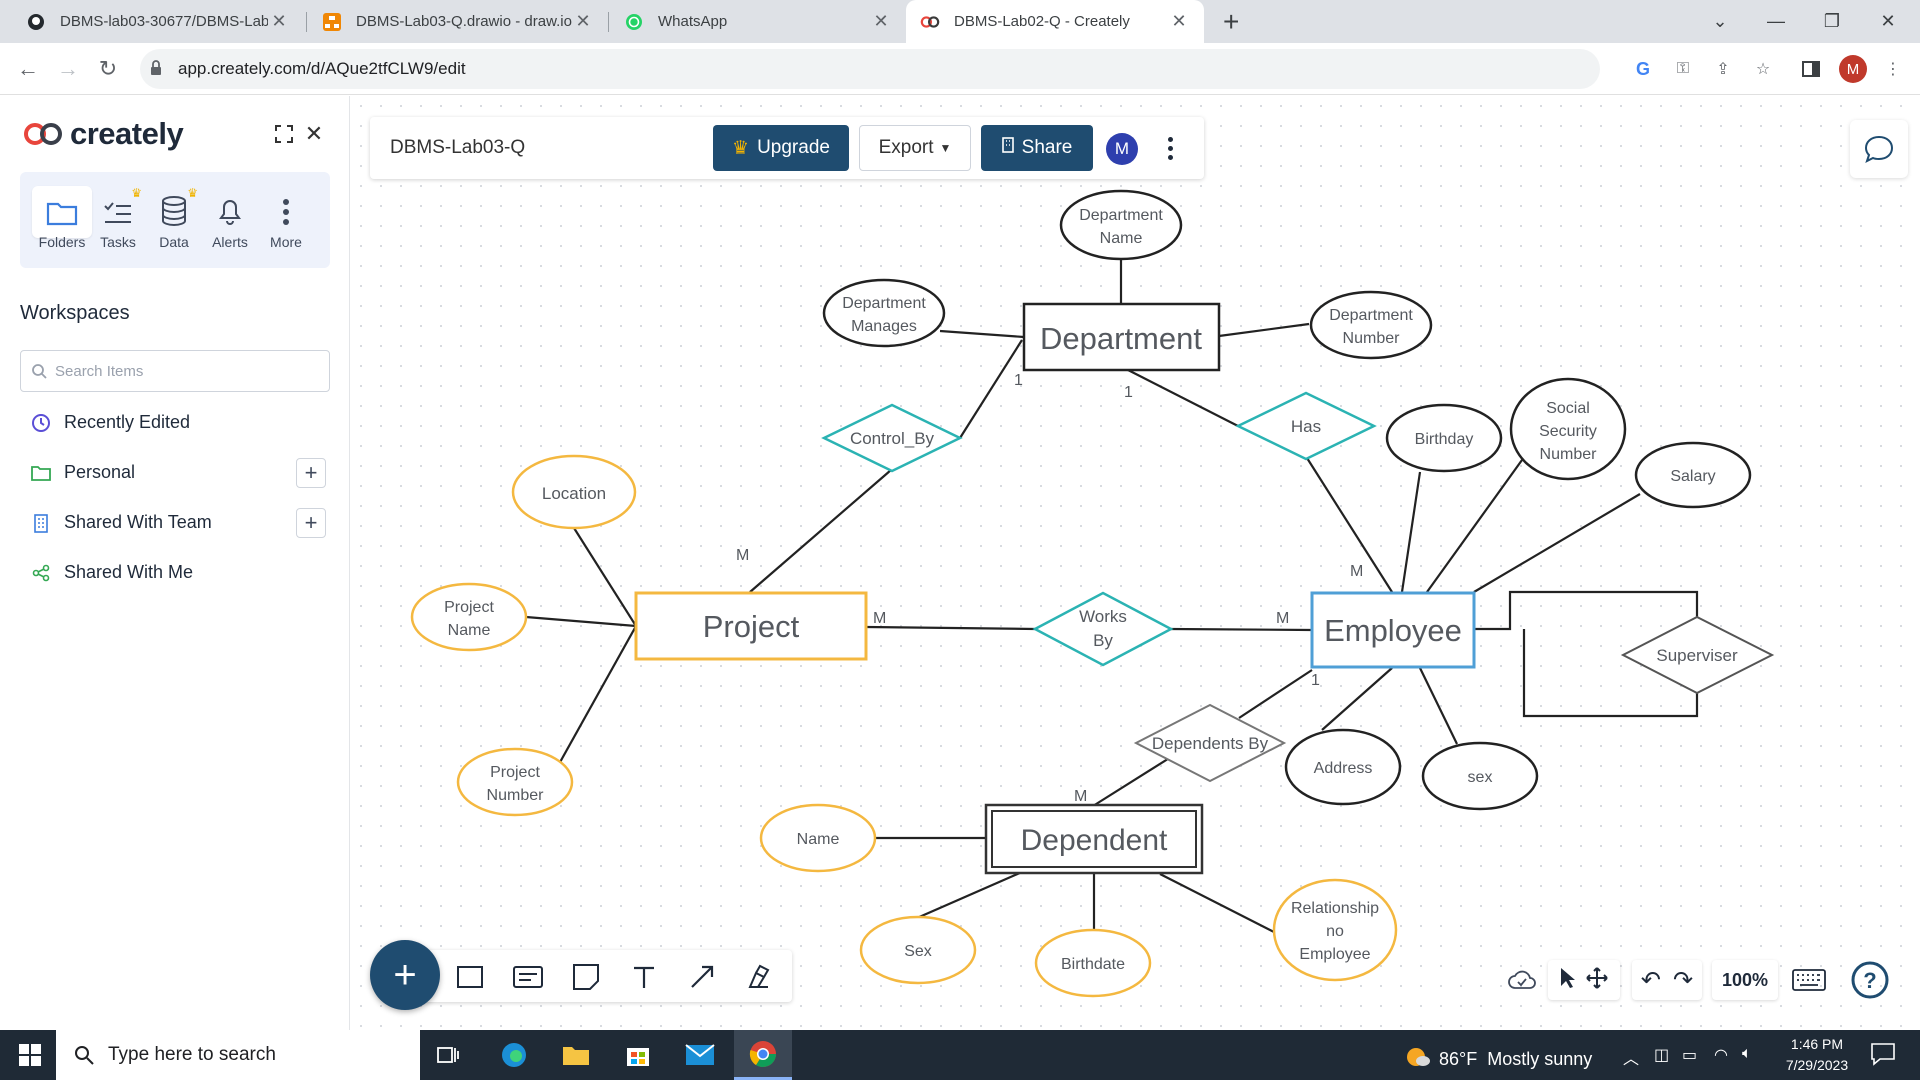 This screenshot has height=1080, width=1920. I want to click on pen-tool-icon, so click(760, 977).